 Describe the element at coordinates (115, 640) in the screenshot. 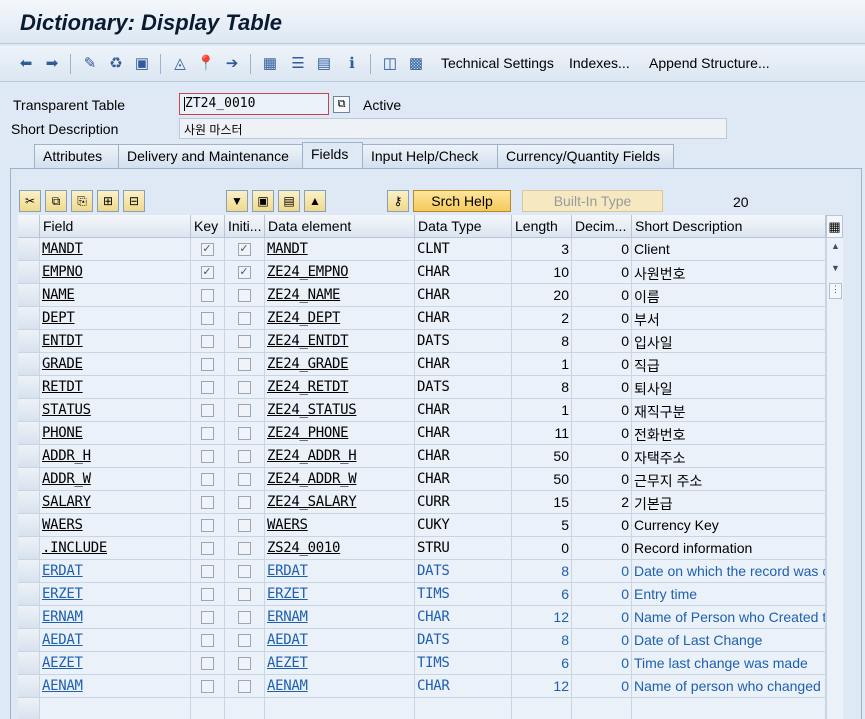

I see `field-name-cell: AEDAT` at that location.